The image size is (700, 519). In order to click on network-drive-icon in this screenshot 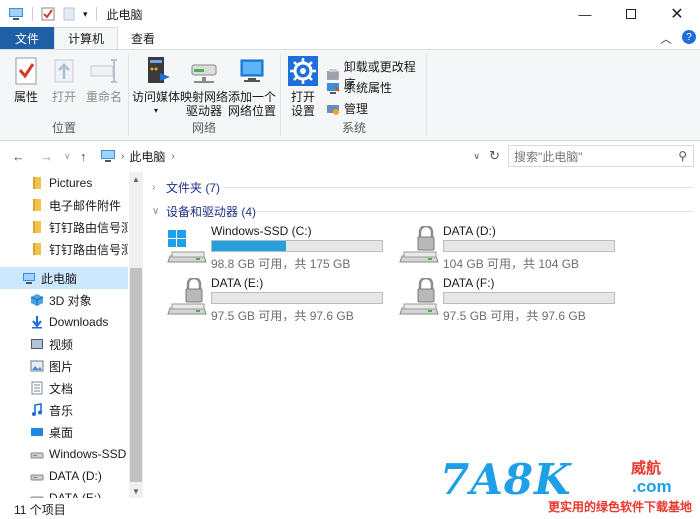, I will do `click(204, 73)`.